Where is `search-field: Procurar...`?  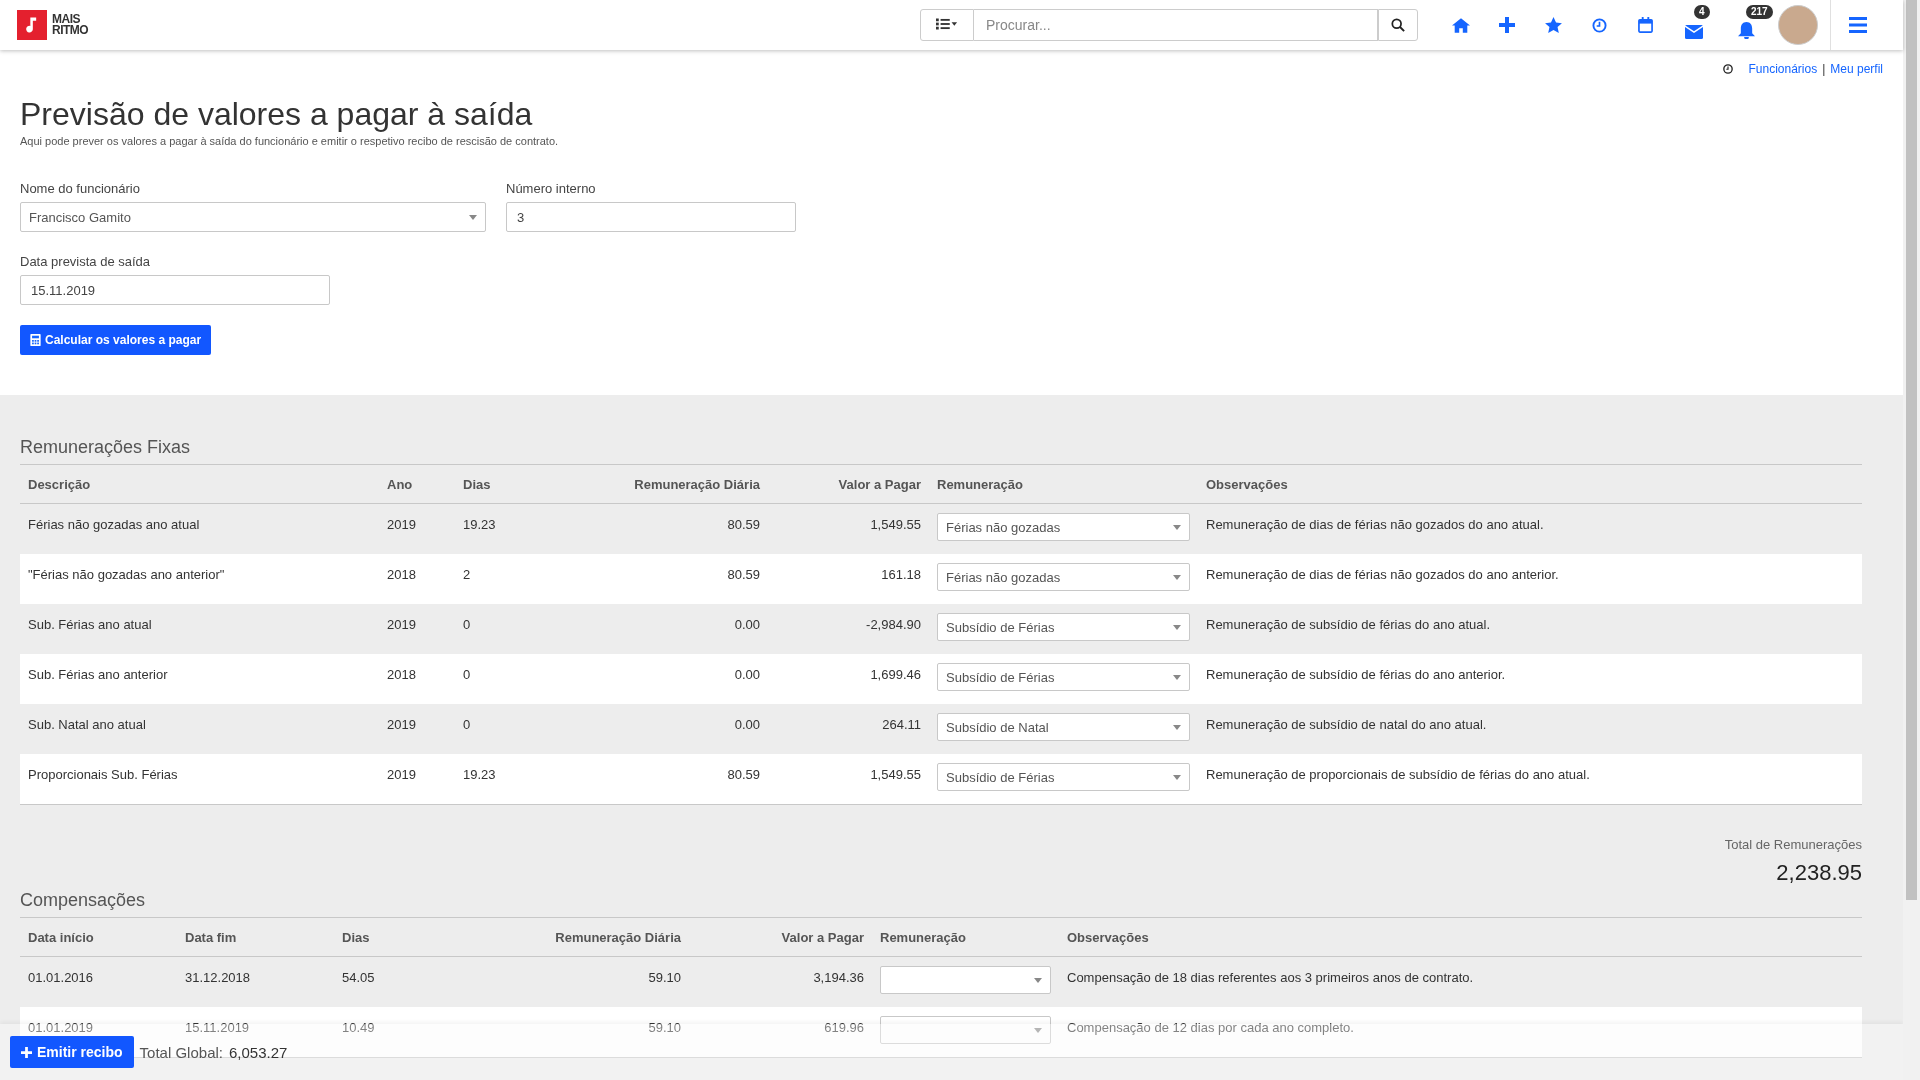
search-field: Procurar... is located at coordinates (1176, 25).